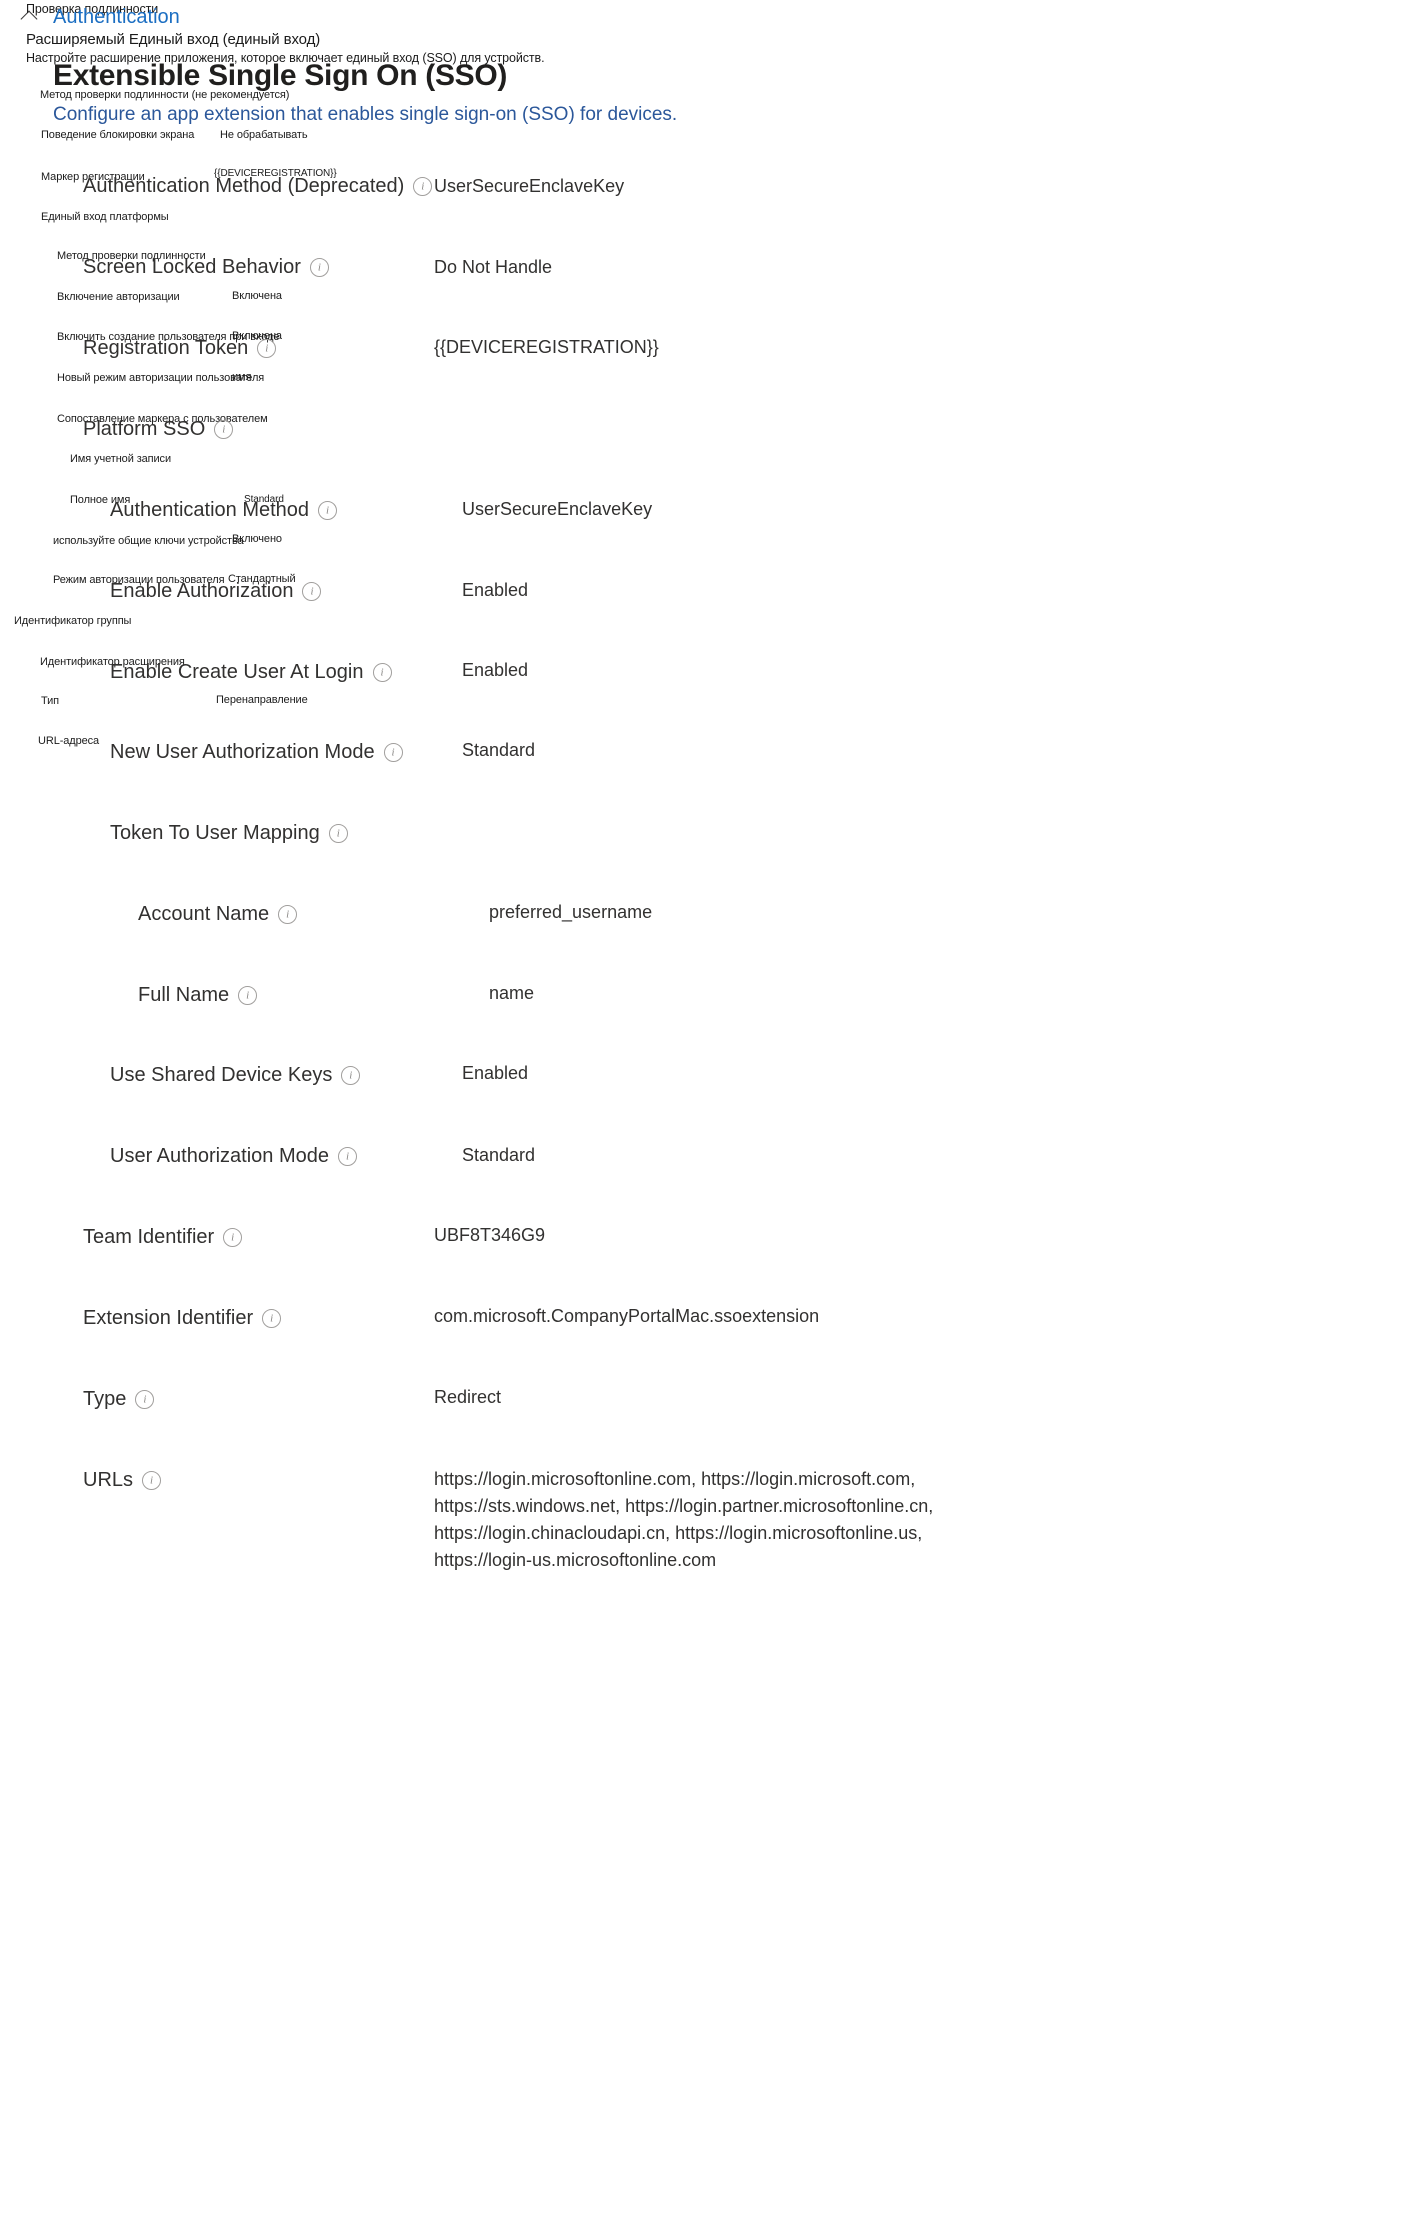  I want to click on setting-row-registration-token: Registration Token, so click(180, 348).